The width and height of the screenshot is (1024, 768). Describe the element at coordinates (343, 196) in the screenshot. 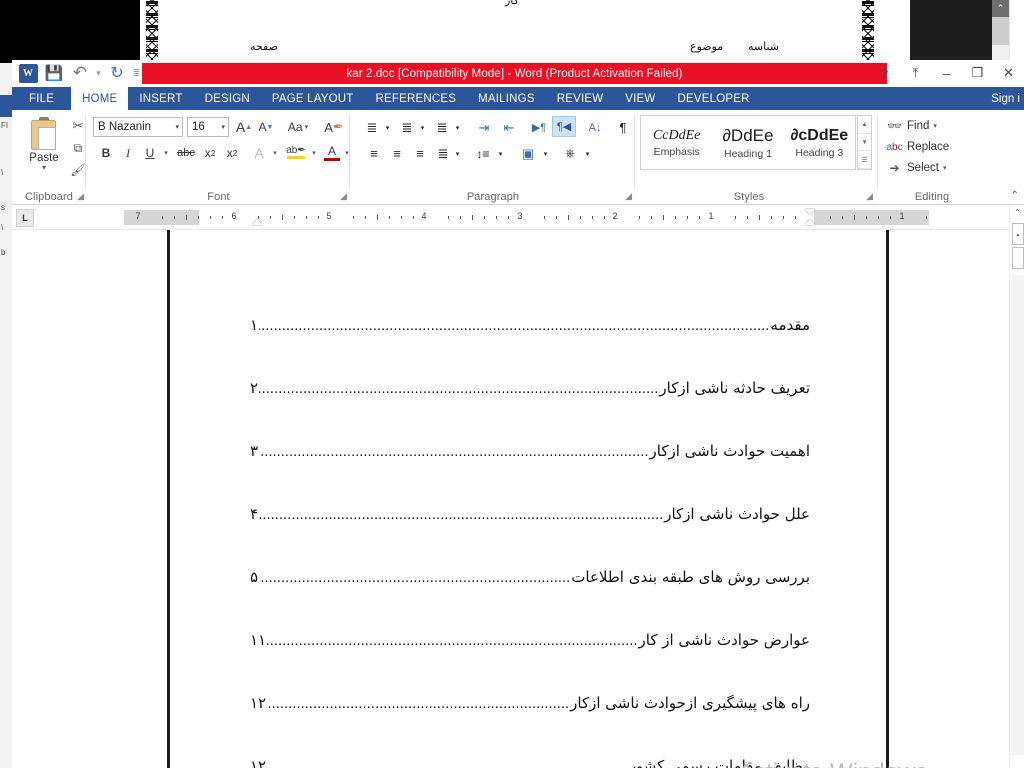

I see `font-dialog-launcher: ◢` at that location.